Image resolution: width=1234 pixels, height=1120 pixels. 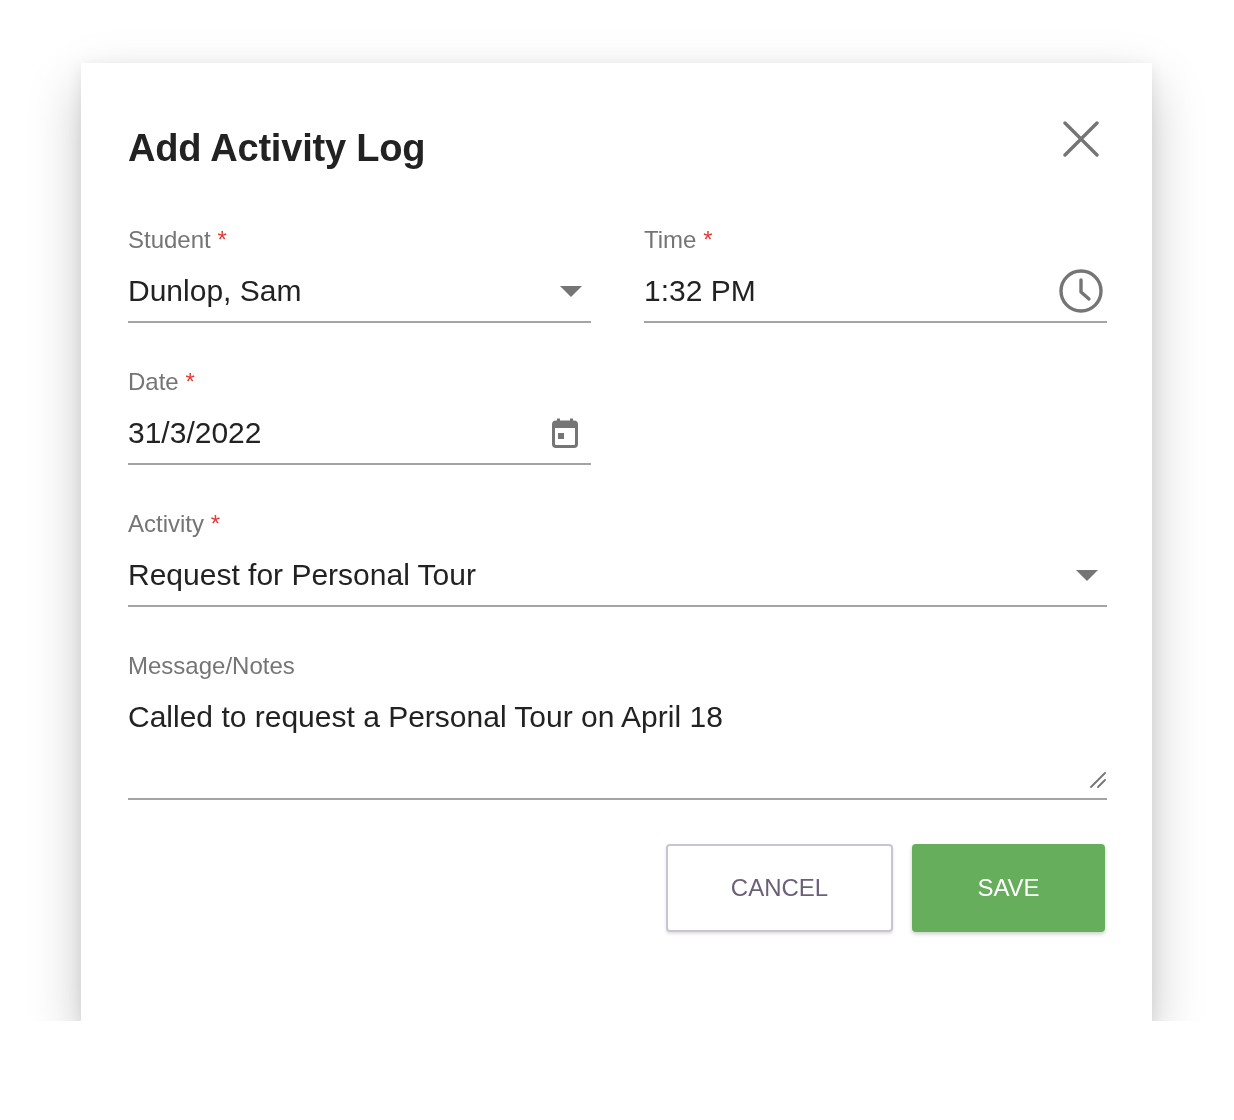 What do you see at coordinates (678, 240) in the screenshot?
I see `field-label: Time *` at bounding box center [678, 240].